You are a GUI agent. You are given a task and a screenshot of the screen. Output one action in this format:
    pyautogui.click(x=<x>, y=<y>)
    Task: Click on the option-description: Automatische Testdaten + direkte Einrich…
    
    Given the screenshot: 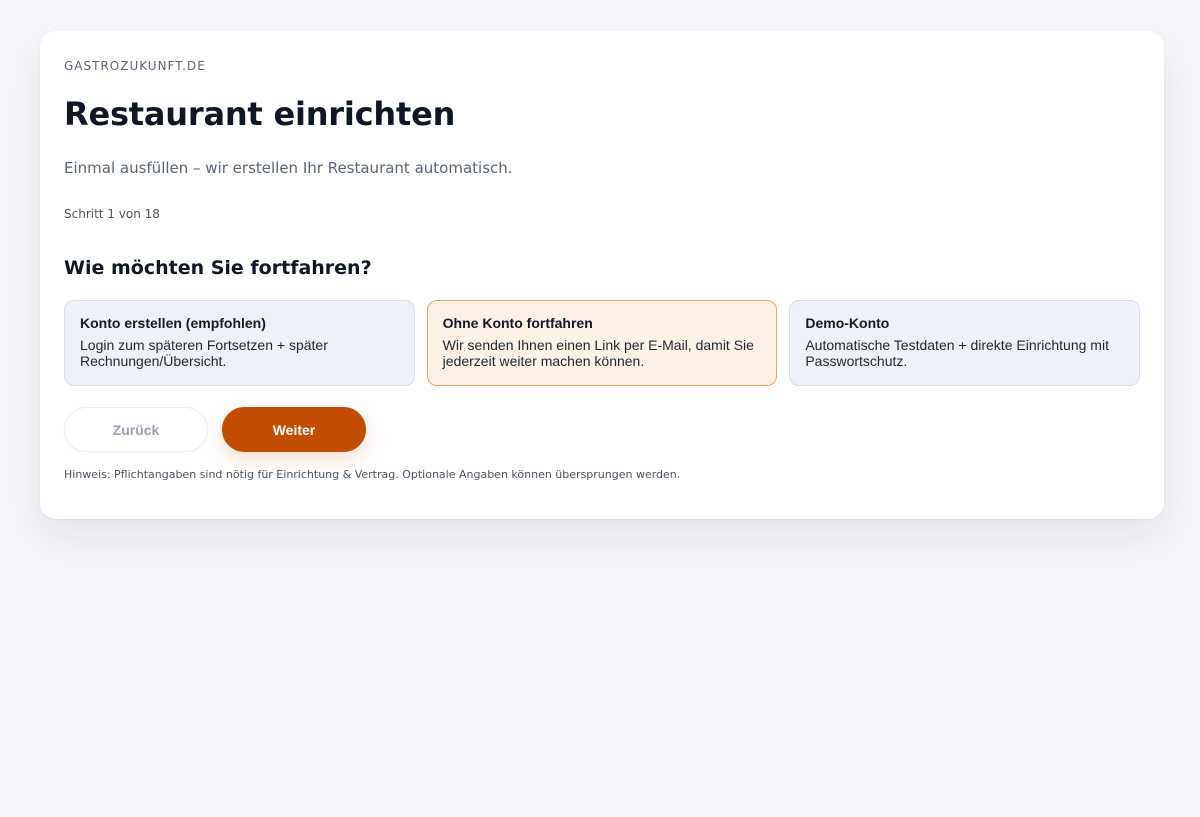 What is the action you would take?
    pyautogui.click(x=957, y=353)
    